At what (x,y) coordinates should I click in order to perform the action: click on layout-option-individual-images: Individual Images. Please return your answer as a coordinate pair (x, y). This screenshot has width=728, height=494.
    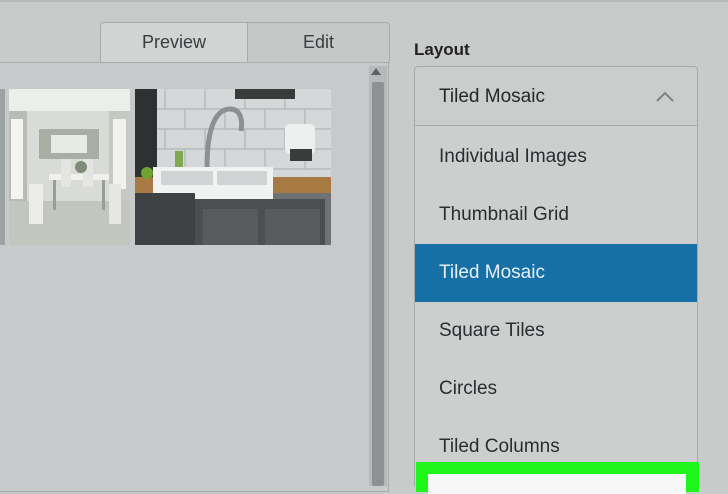
    Looking at the image, I should click on (556, 157).